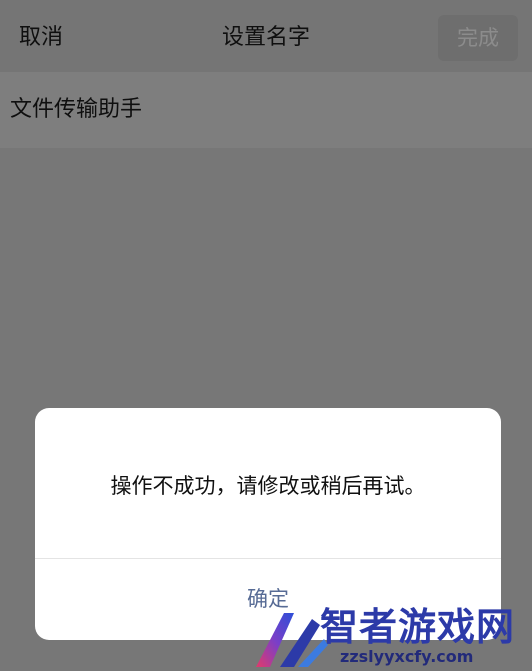 This screenshot has height=671, width=532. I want to click on navigation-bar: 取消 设置名字 完成, so click(266, 36).